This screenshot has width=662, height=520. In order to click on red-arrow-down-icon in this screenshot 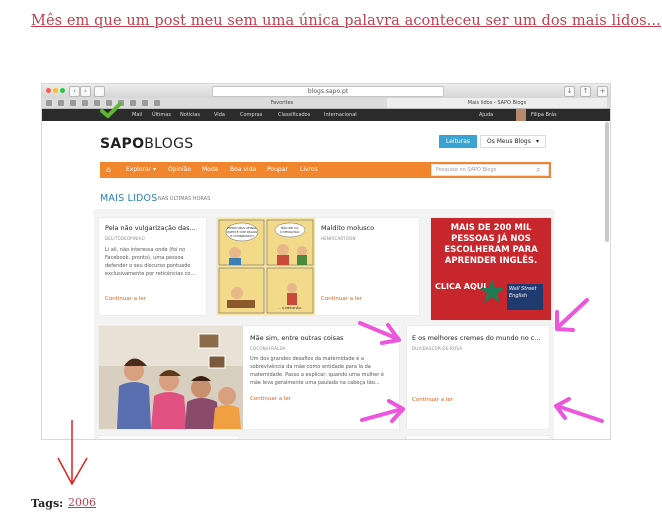, I will do `click(72, 453)`.